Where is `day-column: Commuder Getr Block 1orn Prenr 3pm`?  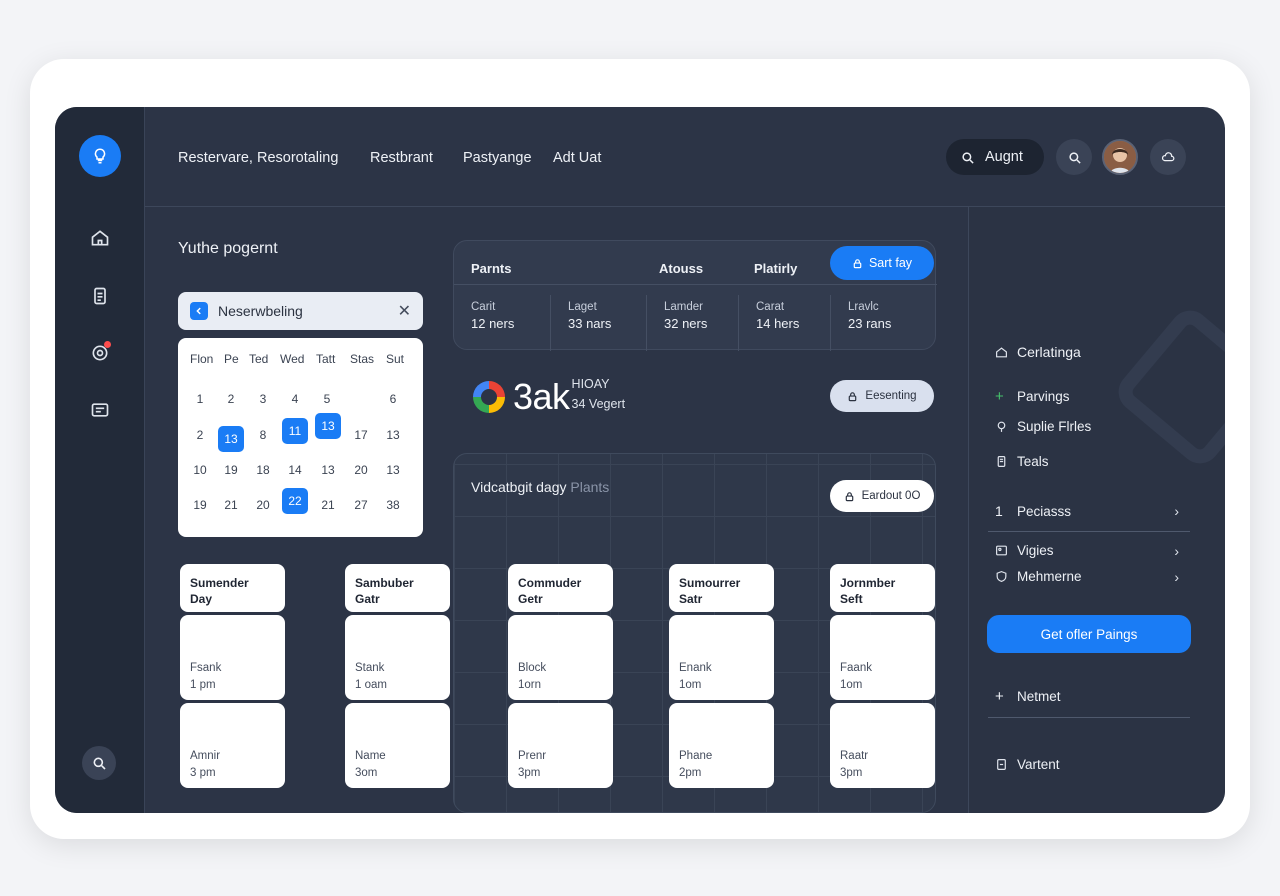 day-column: Commuder Getr Block 1orn Prenr 3pm is located at coordinates (560, 676).